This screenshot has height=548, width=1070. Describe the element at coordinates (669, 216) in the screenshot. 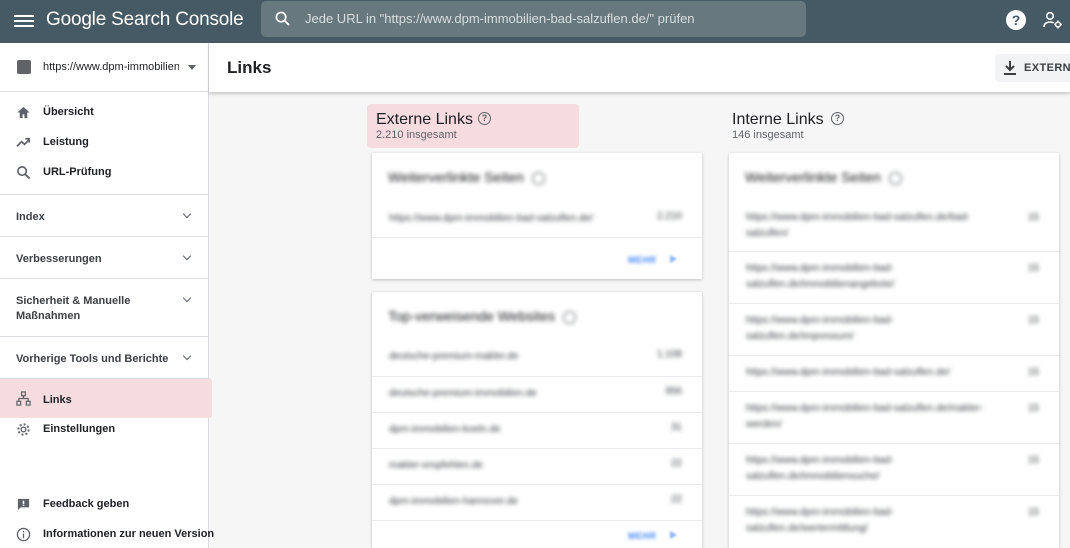

I see `row-count: 2.210` at that location.